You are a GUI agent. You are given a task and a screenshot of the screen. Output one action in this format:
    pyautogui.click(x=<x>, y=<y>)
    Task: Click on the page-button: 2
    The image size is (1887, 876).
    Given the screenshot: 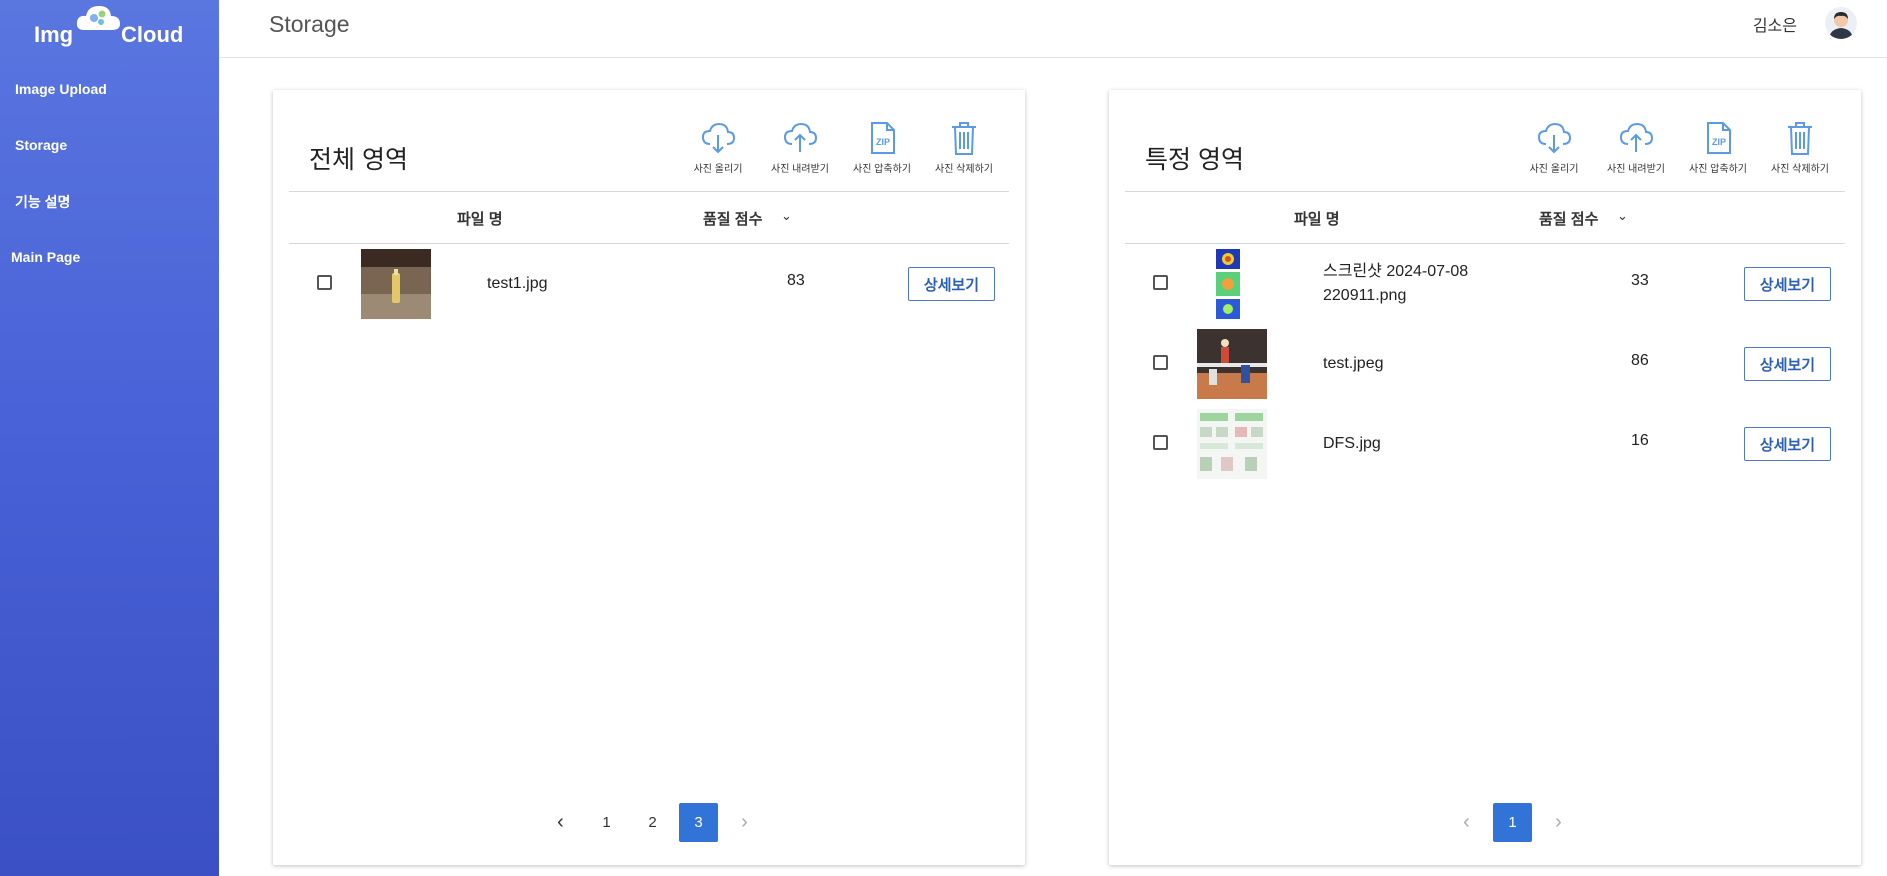 What is the action you would take?
    pyautogui.click(x=652, y=822)
    